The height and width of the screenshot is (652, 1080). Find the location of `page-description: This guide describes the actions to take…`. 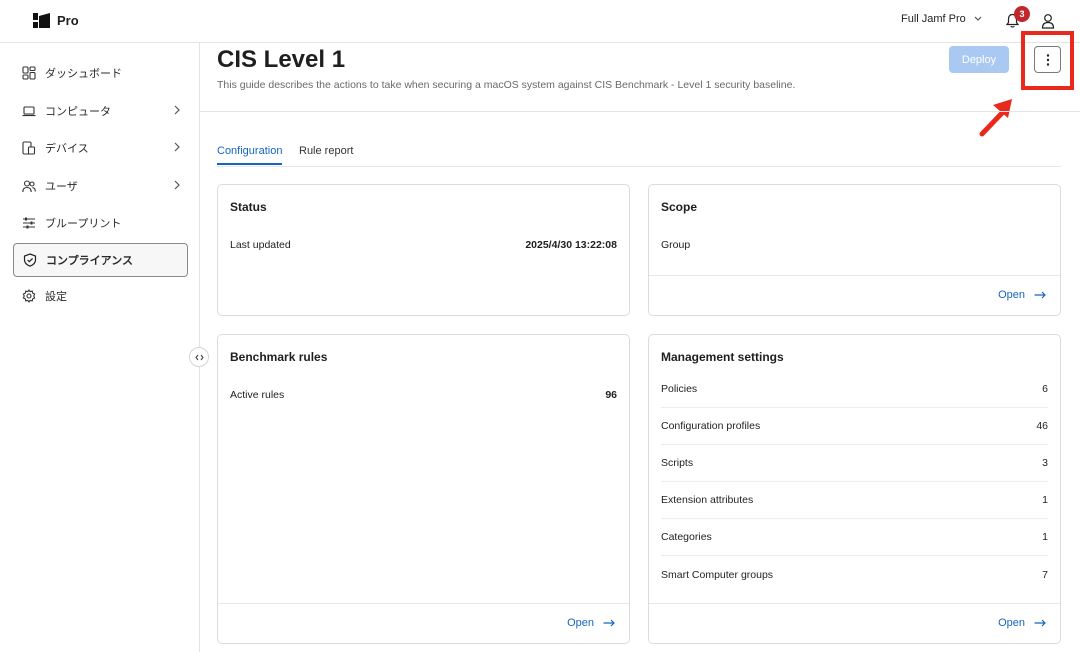

page-description: This guide describes the actions to take… is located at coordinates (506, 85).